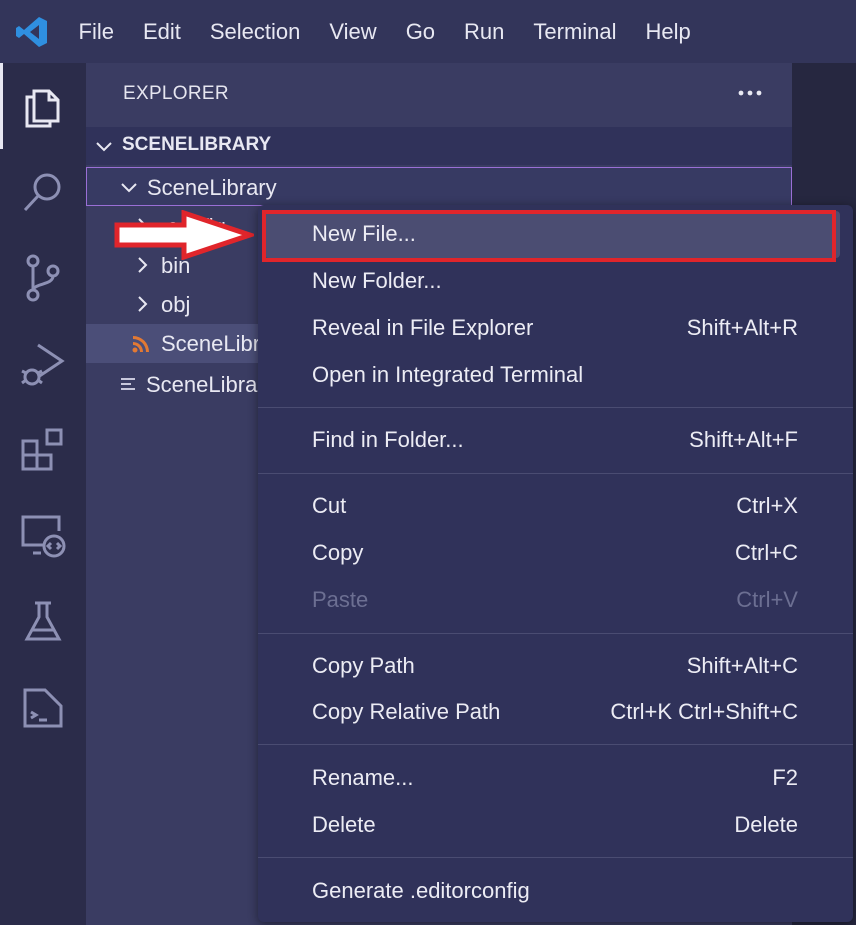 The width and height of the screenshot is (856, 925). Describe the element at coordinates (439, 186) in the screenshot. I see `tree-item-scenelibrary-folder: SceneLibrary` at that location.